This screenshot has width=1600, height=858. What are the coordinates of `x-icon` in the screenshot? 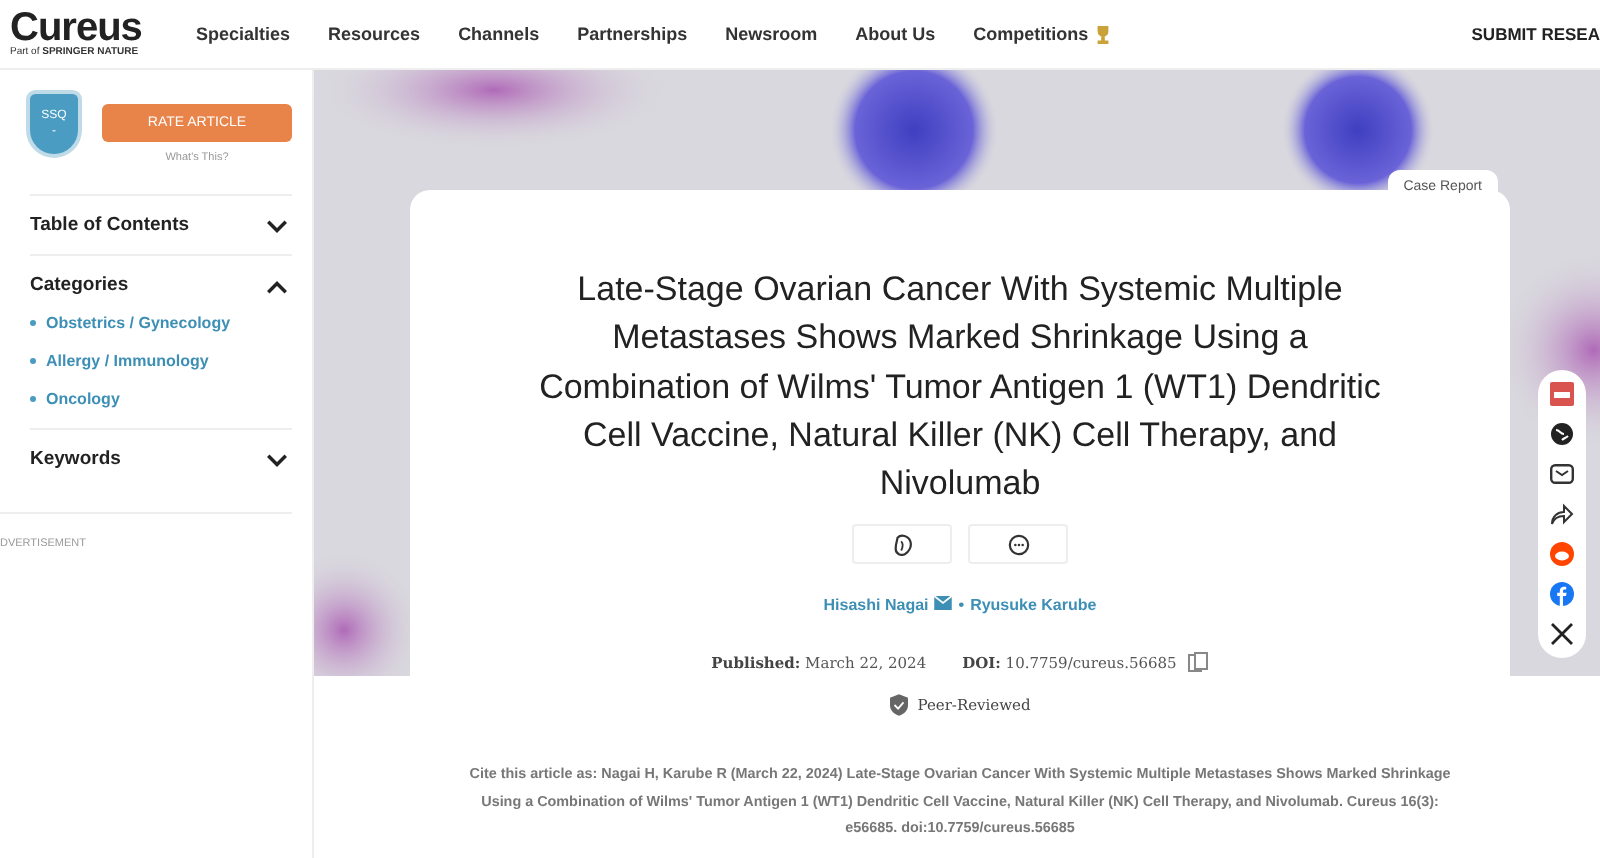 It's located at (1562, 634).